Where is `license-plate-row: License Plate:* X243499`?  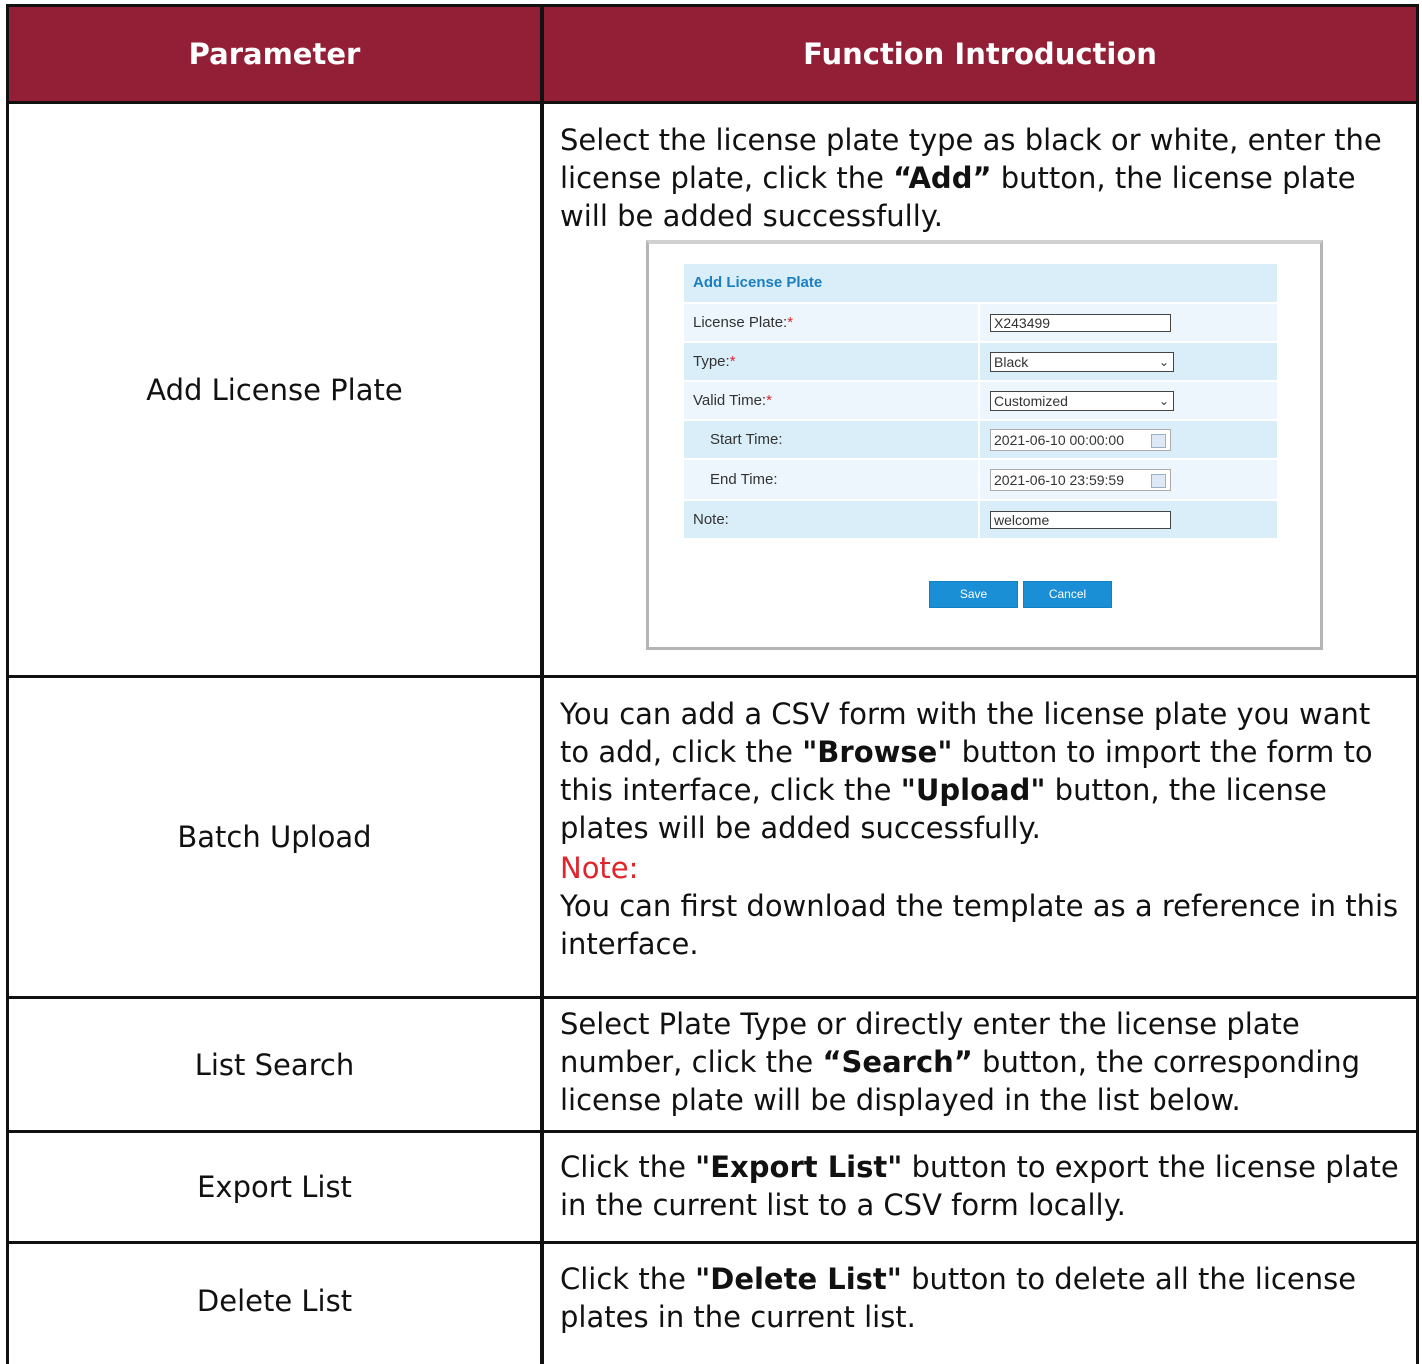
license-plate-row: License Plate:* X243499 is located at coordinates (980, 321).